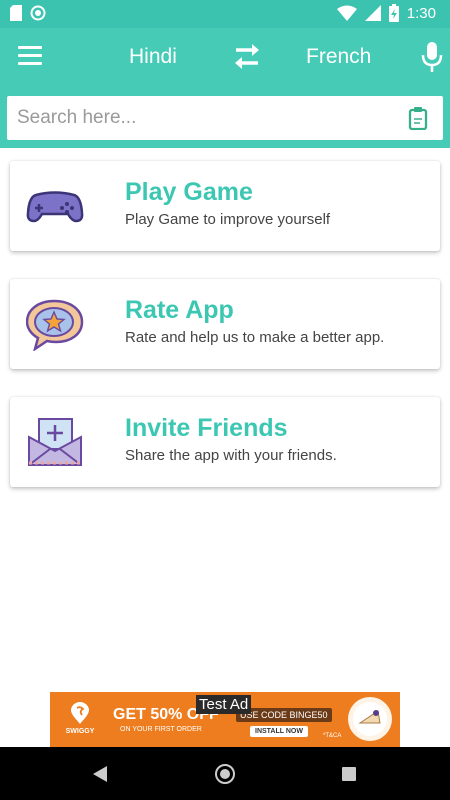 The image size is (450, 800). What do you see at coordinates (349, 774) in the screenshot?
I see `recent-apps-icon` at bounding box center [349, 774].